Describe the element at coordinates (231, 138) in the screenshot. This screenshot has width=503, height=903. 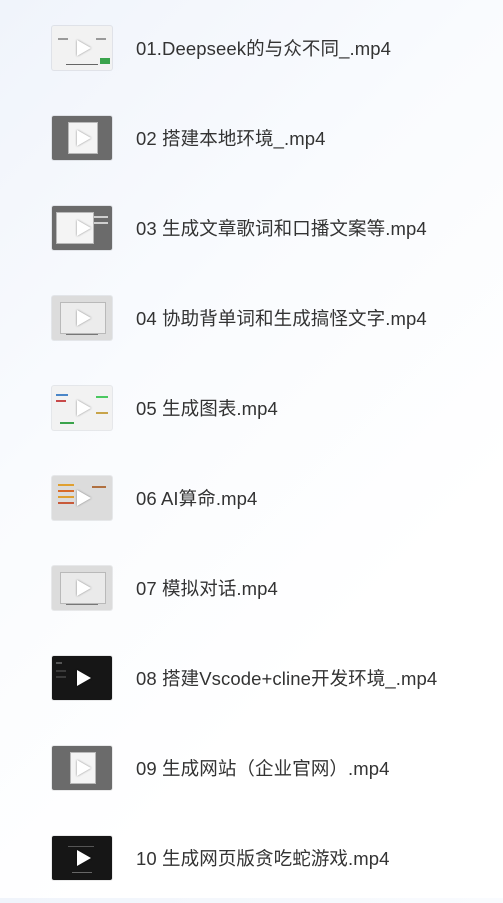
I see `file-name: 02 搭建本地环境_.mp4` at that location.